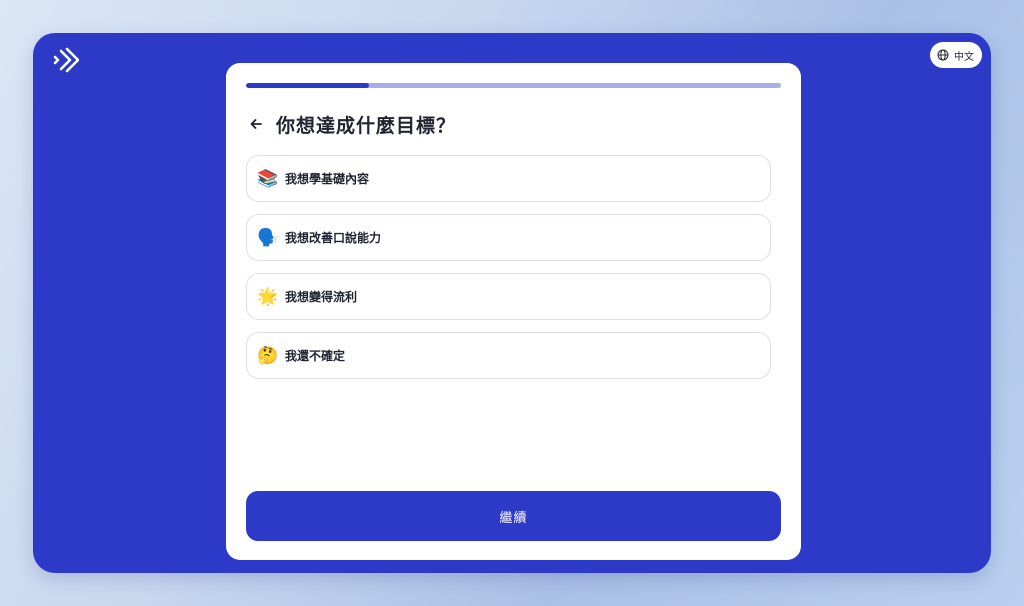 The image size is (1024, 606). I want to click on globe-icon, so click(943, 55).